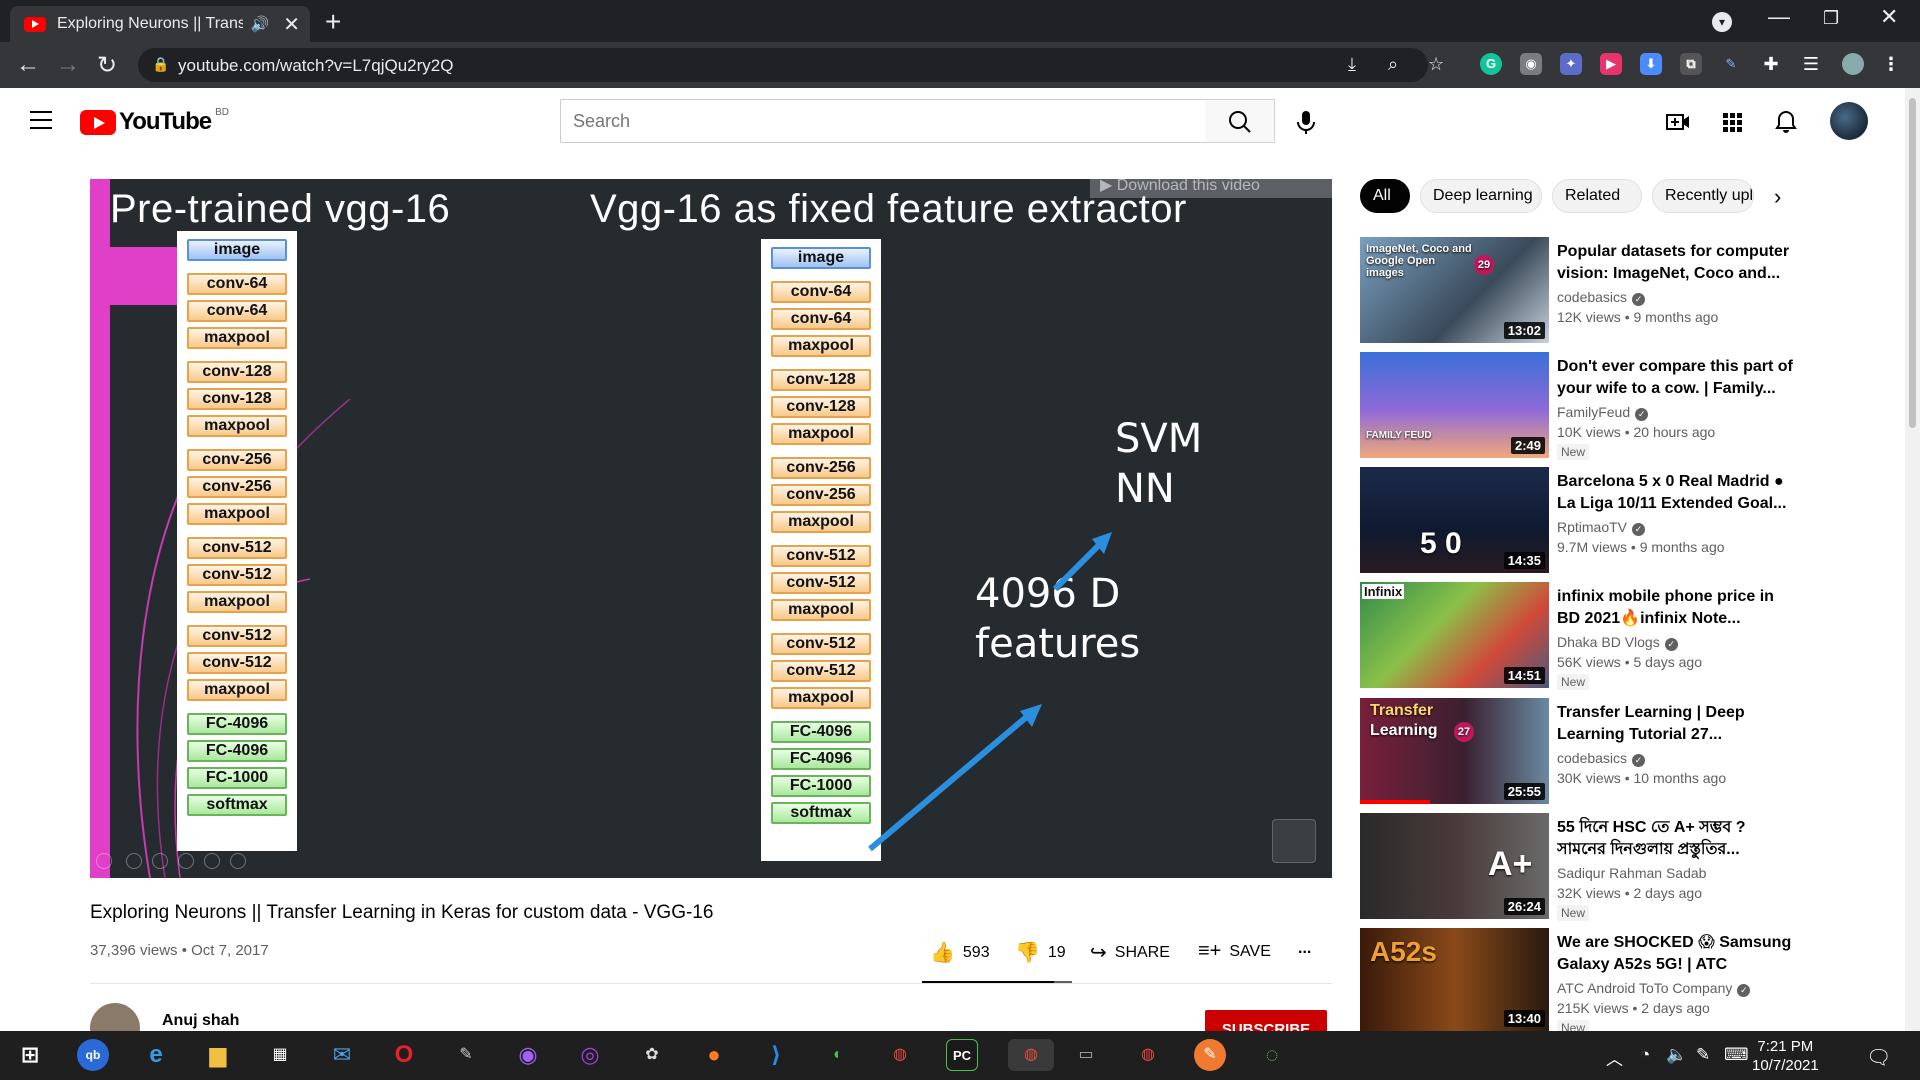  What do you see at coordinates (333, 22) in the screenshot?
I see `new-tab-icon: +` at bounding box center [333, 22].